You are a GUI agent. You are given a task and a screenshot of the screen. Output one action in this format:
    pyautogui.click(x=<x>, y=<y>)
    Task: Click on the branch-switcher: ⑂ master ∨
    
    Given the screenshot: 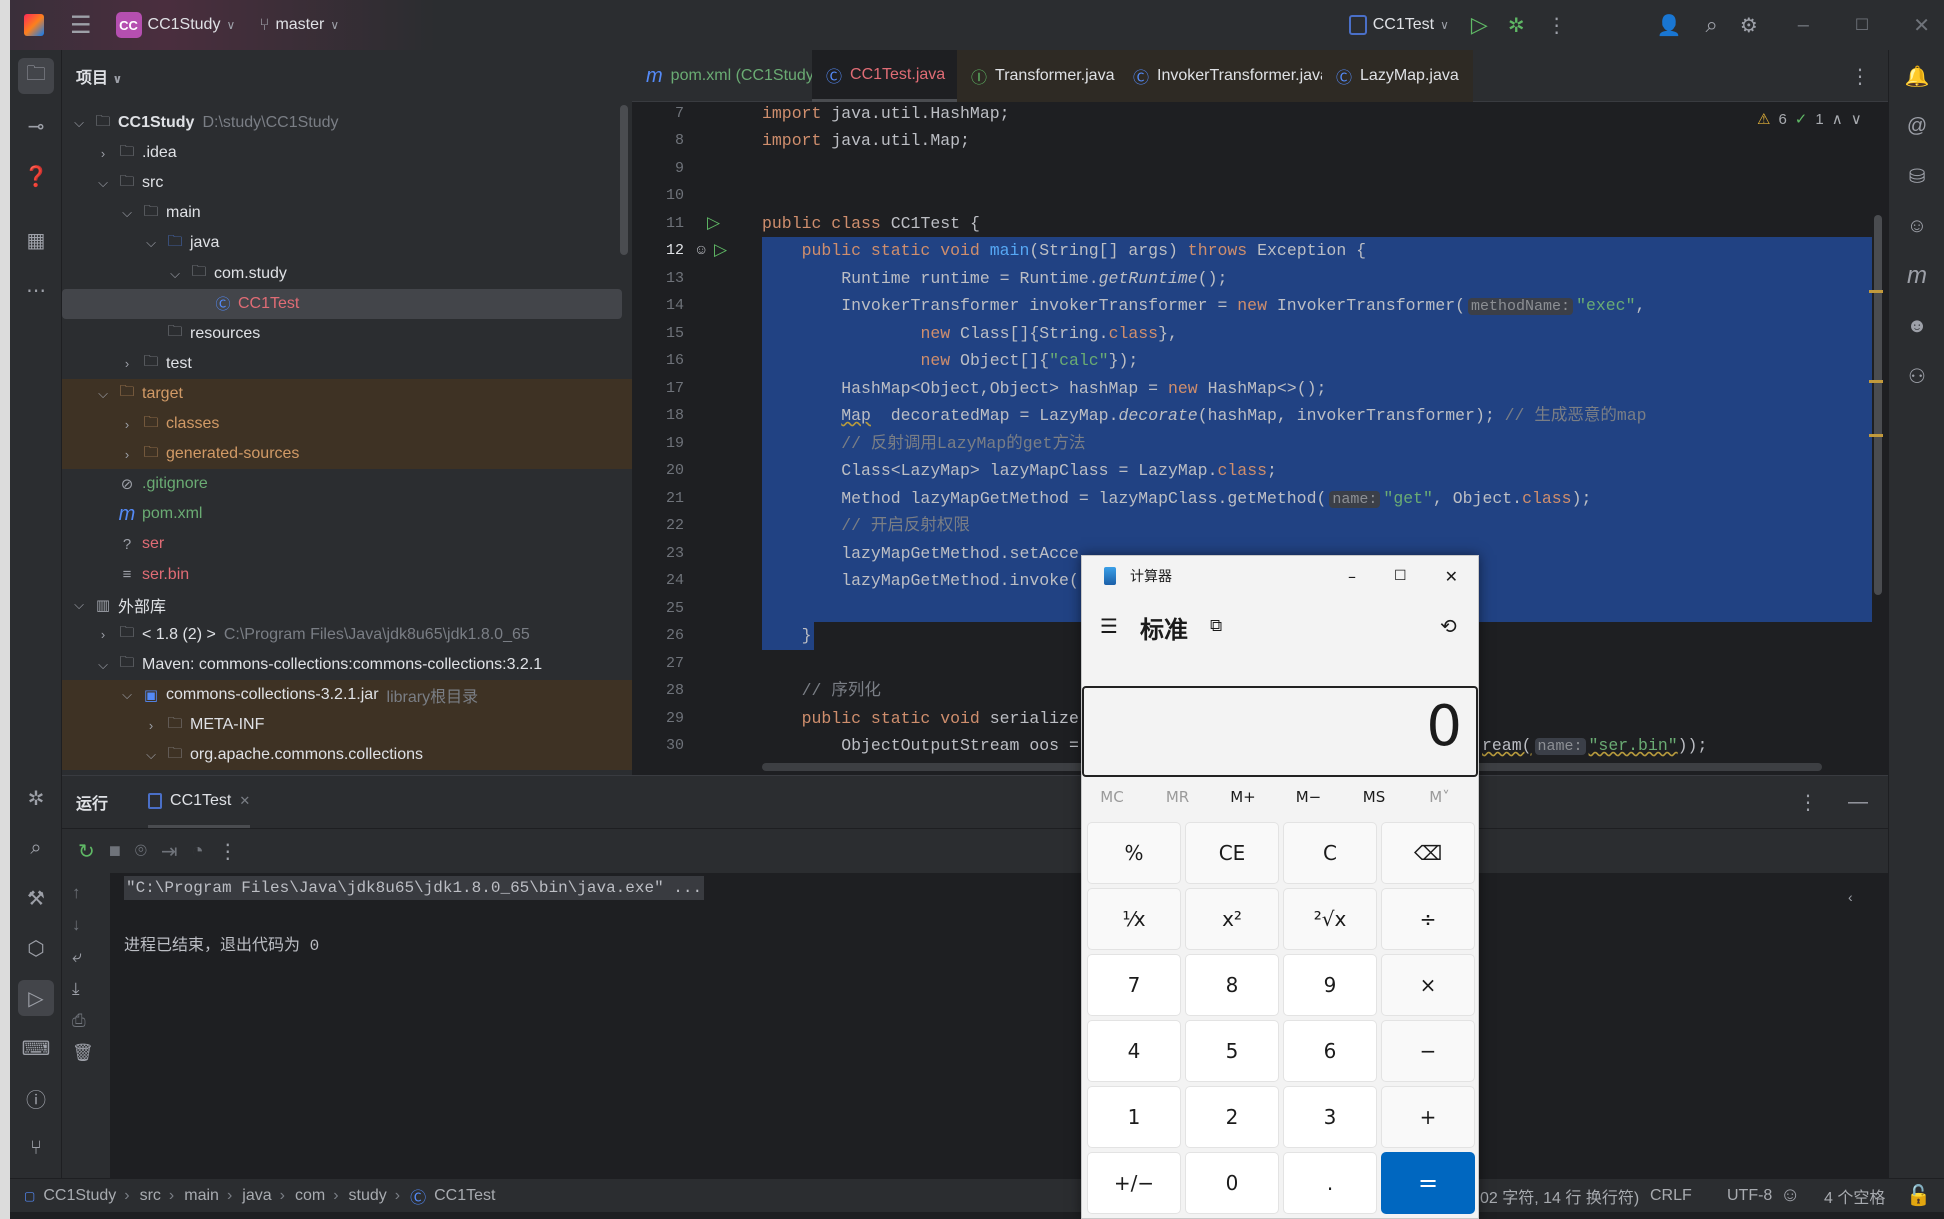 What is the action you would take?
    pyautogui.click(x=299, y=25)
    